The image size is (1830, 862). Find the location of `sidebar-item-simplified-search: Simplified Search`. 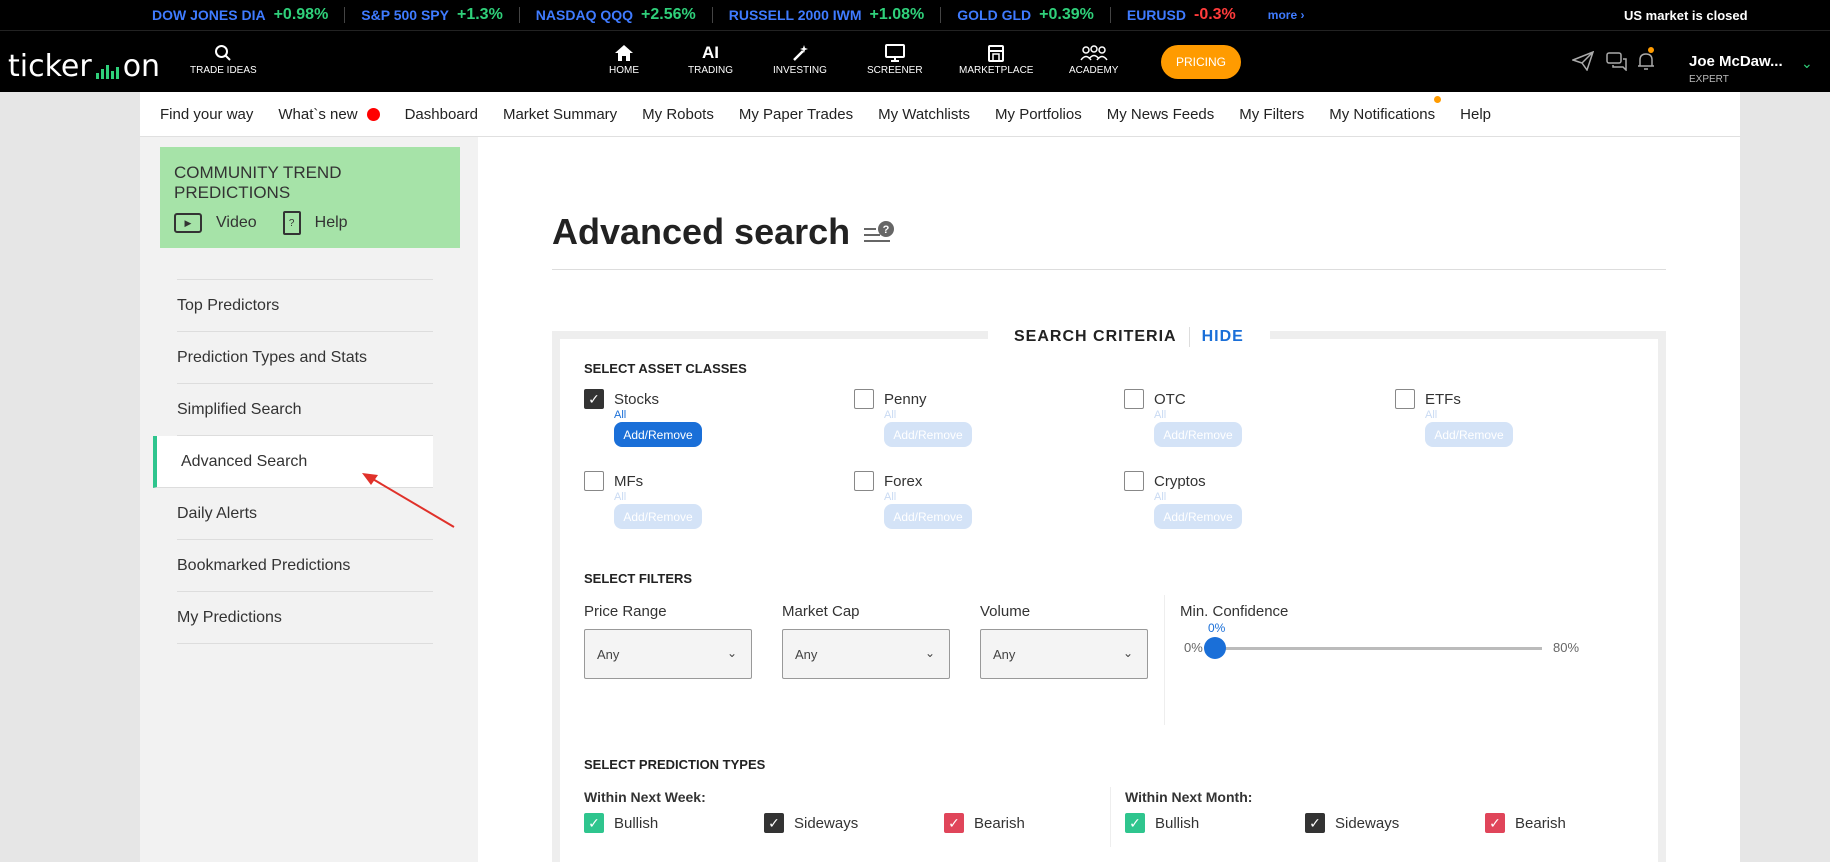

sidebar-item-simplified-search: Simplified Search is located at coordinates (305, 410).